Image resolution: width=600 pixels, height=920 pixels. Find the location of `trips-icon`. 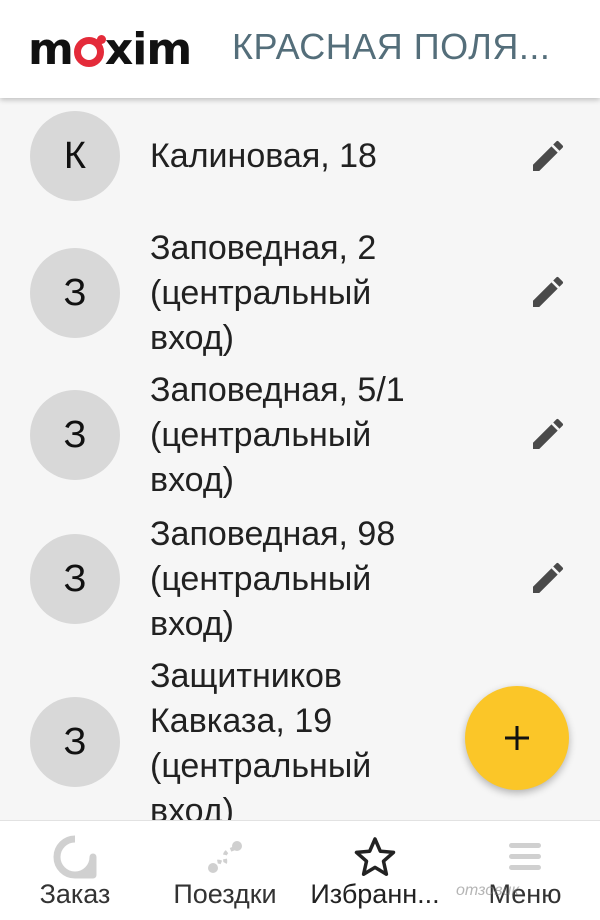

trips-icon is located at coordinates (225, 857).